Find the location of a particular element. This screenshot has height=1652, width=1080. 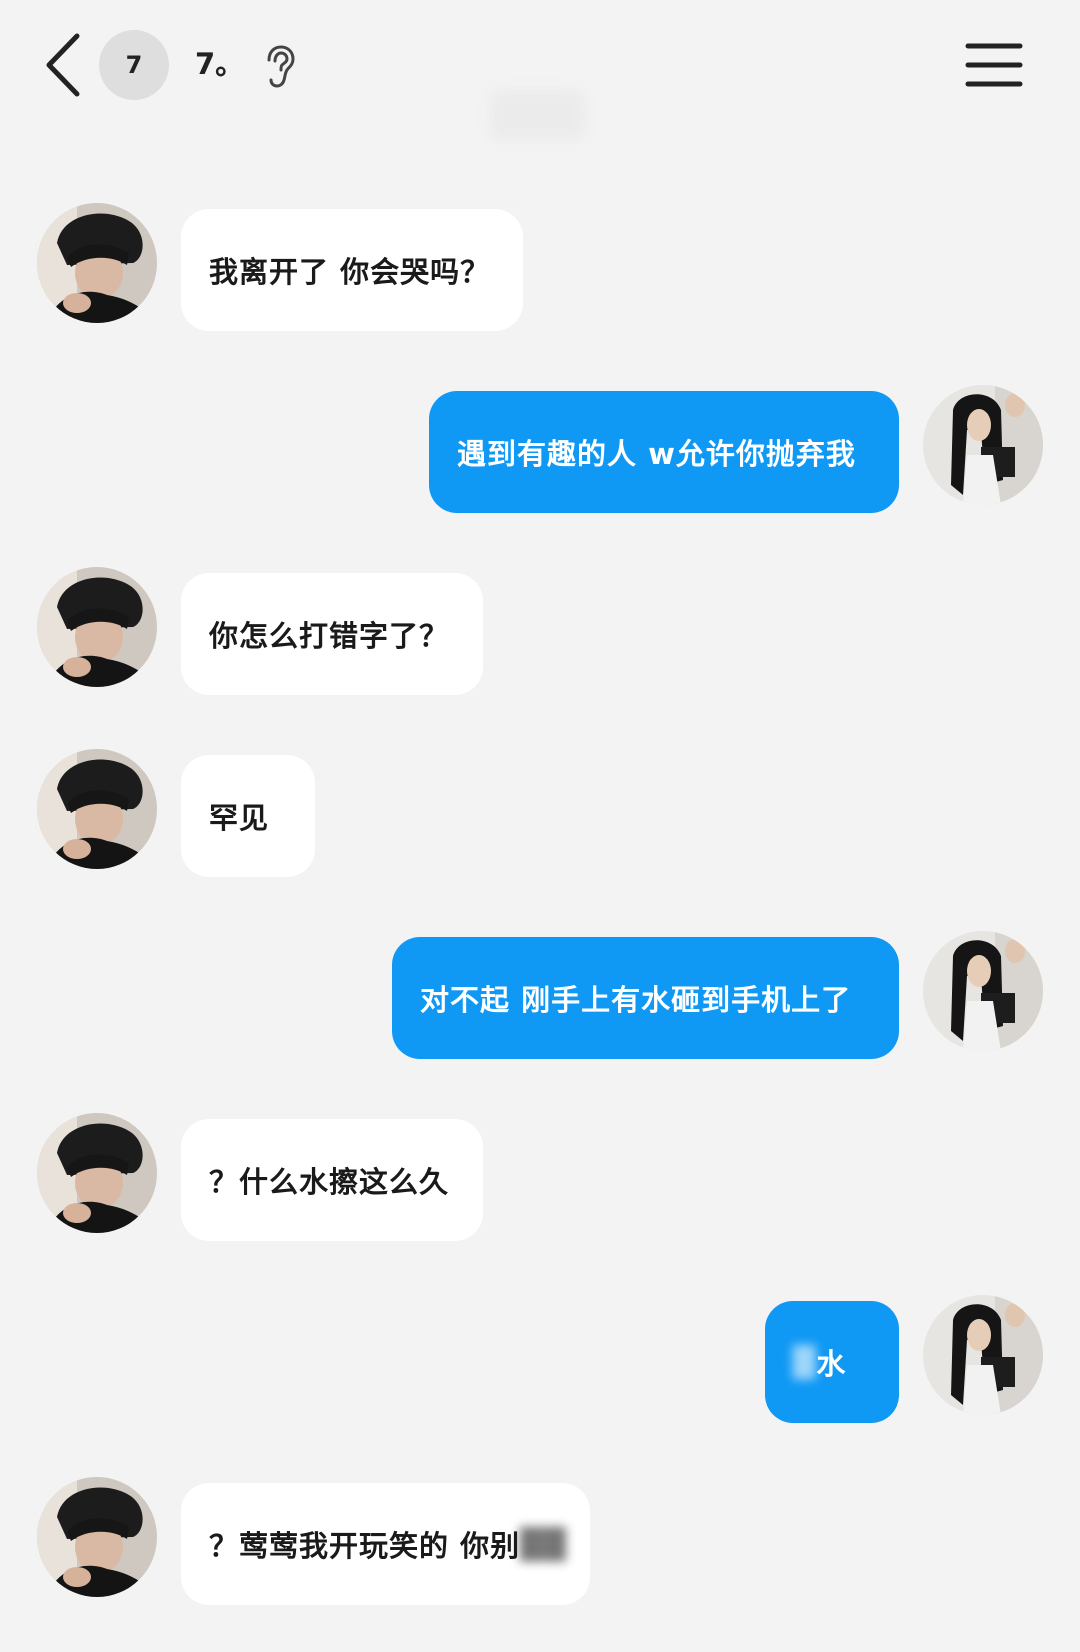

message-bubble-outgoing: █ 水 is located at coordinates (832, 1362).